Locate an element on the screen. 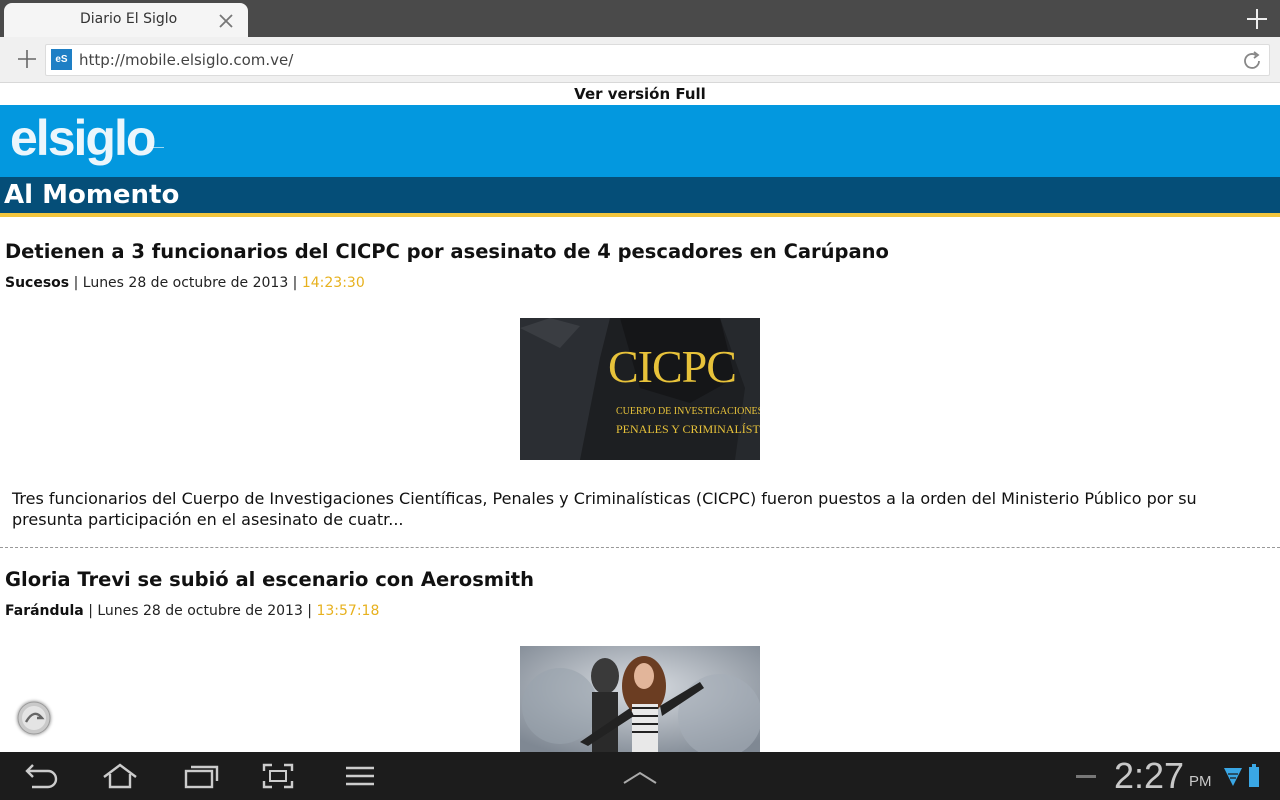 The height and width of the screenshot is (800, 1280). favicon: eS is located at coordinates (61, 59).